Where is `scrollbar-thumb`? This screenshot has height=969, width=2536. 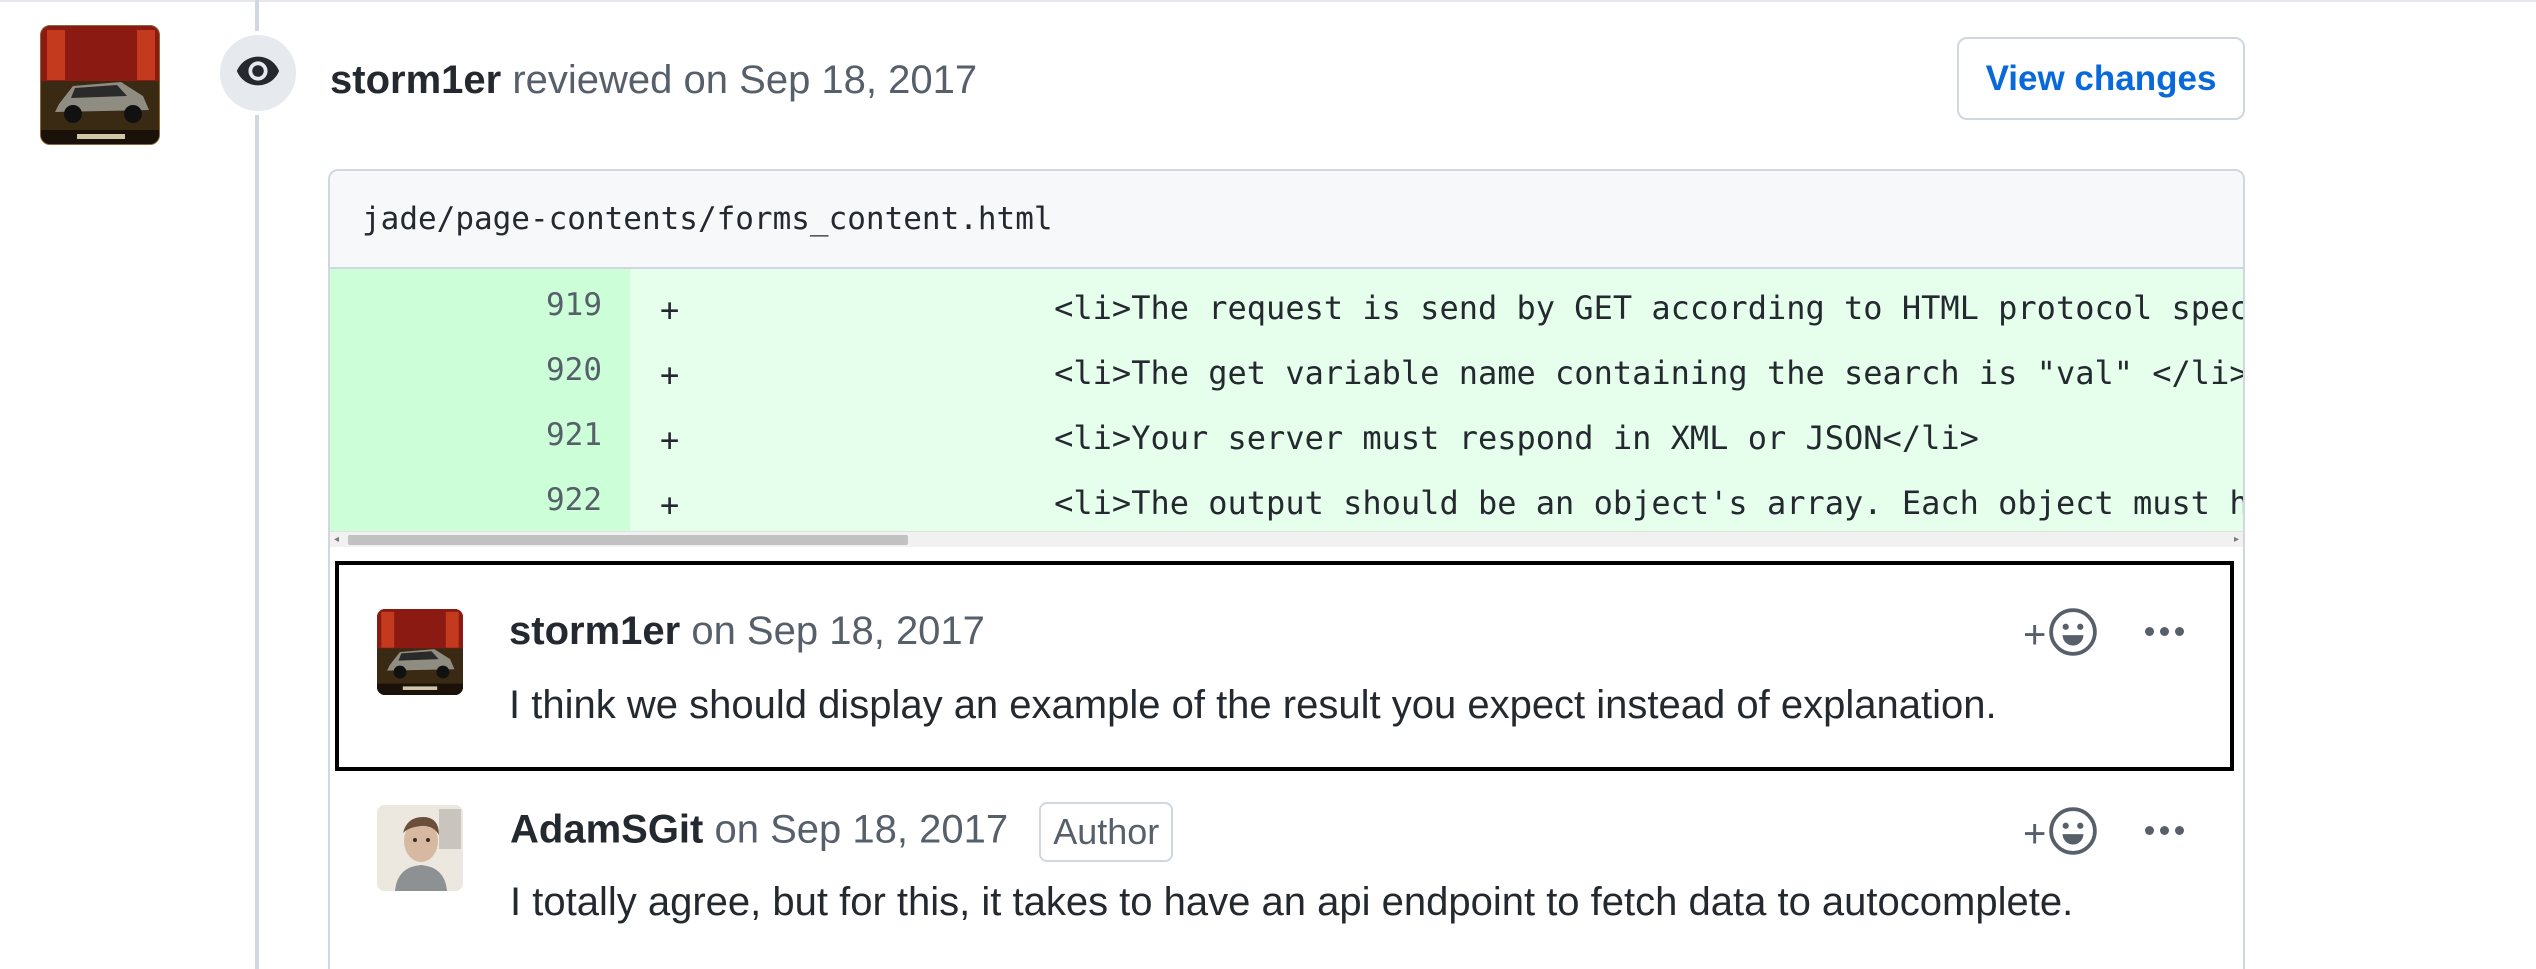 scrollbar-thumb is located at coordinates (628, 540).